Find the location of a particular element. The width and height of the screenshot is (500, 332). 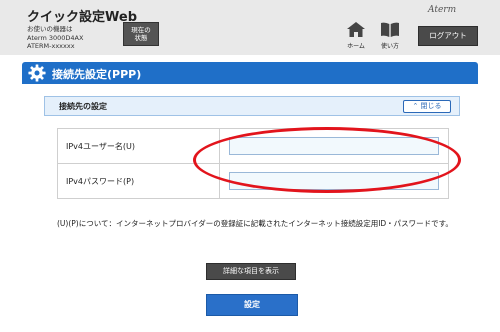

section-header: 接続先設定(PPP) is located at coordinates (250, 73).